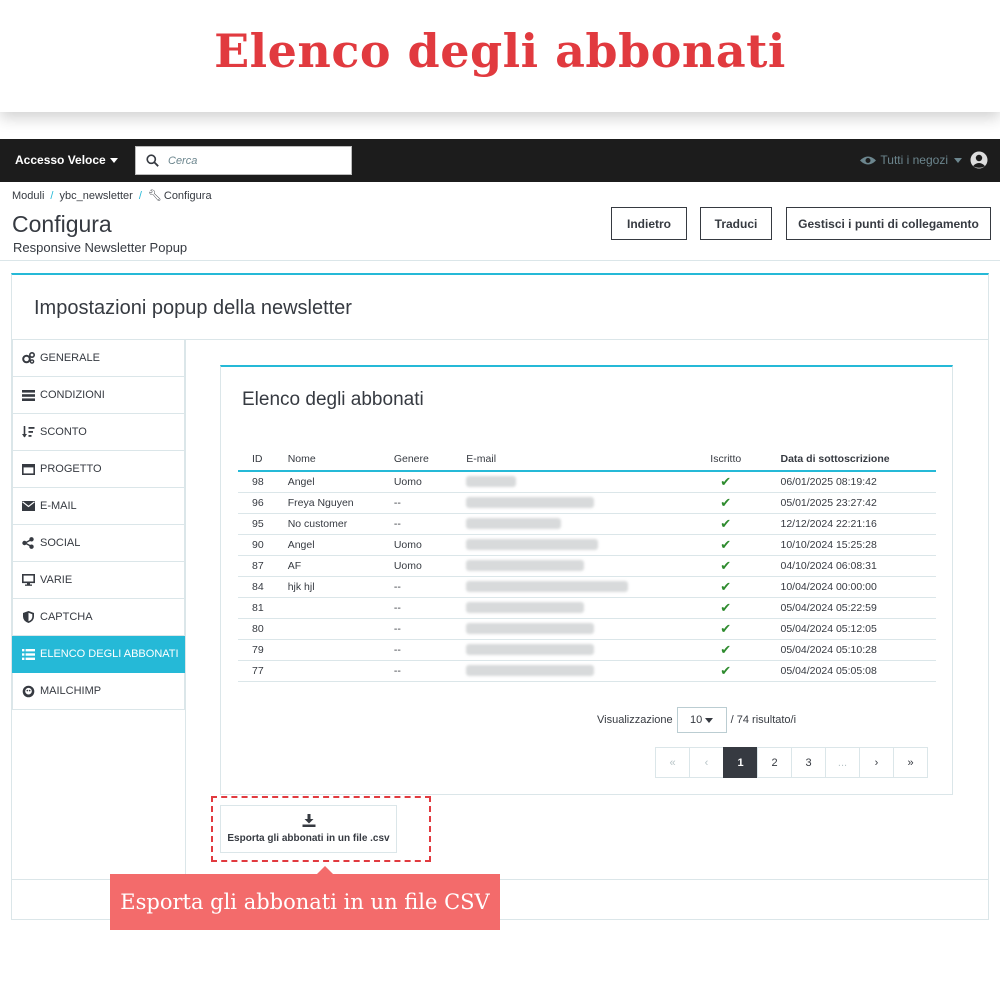 The image size is (1000, 1000). I want to click on manage-hooks-button: Gestisci i punti di collegamento, so click(888, 223).